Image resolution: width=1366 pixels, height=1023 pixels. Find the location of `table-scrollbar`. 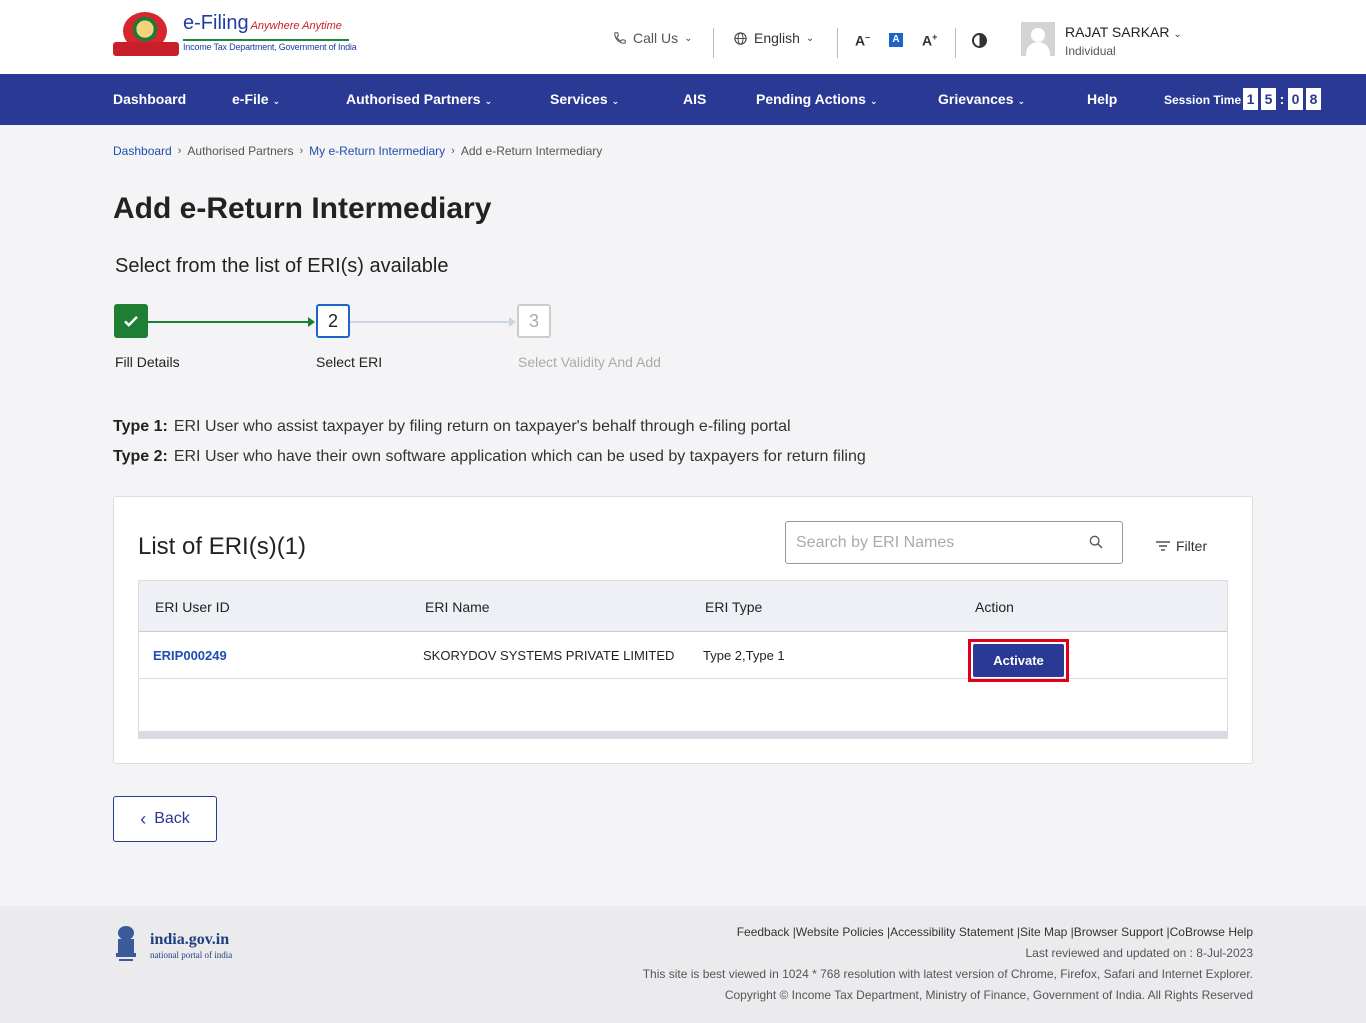

table-scrollbar is located at coordinates (683, 734).